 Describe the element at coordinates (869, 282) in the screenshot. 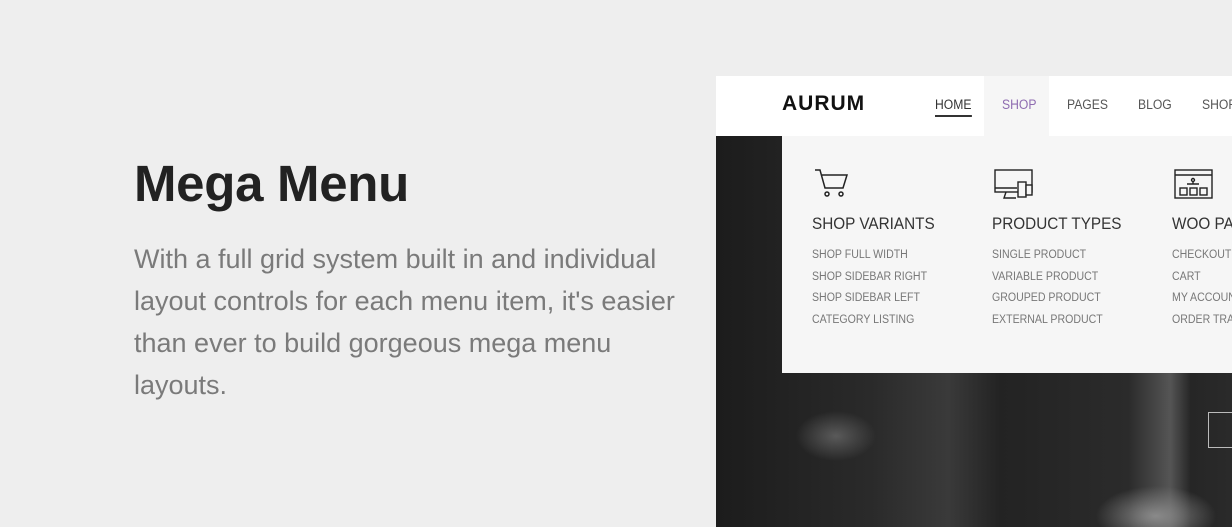

I see `menu-item: SHOP SIDEBAR RIGHT` at that location.